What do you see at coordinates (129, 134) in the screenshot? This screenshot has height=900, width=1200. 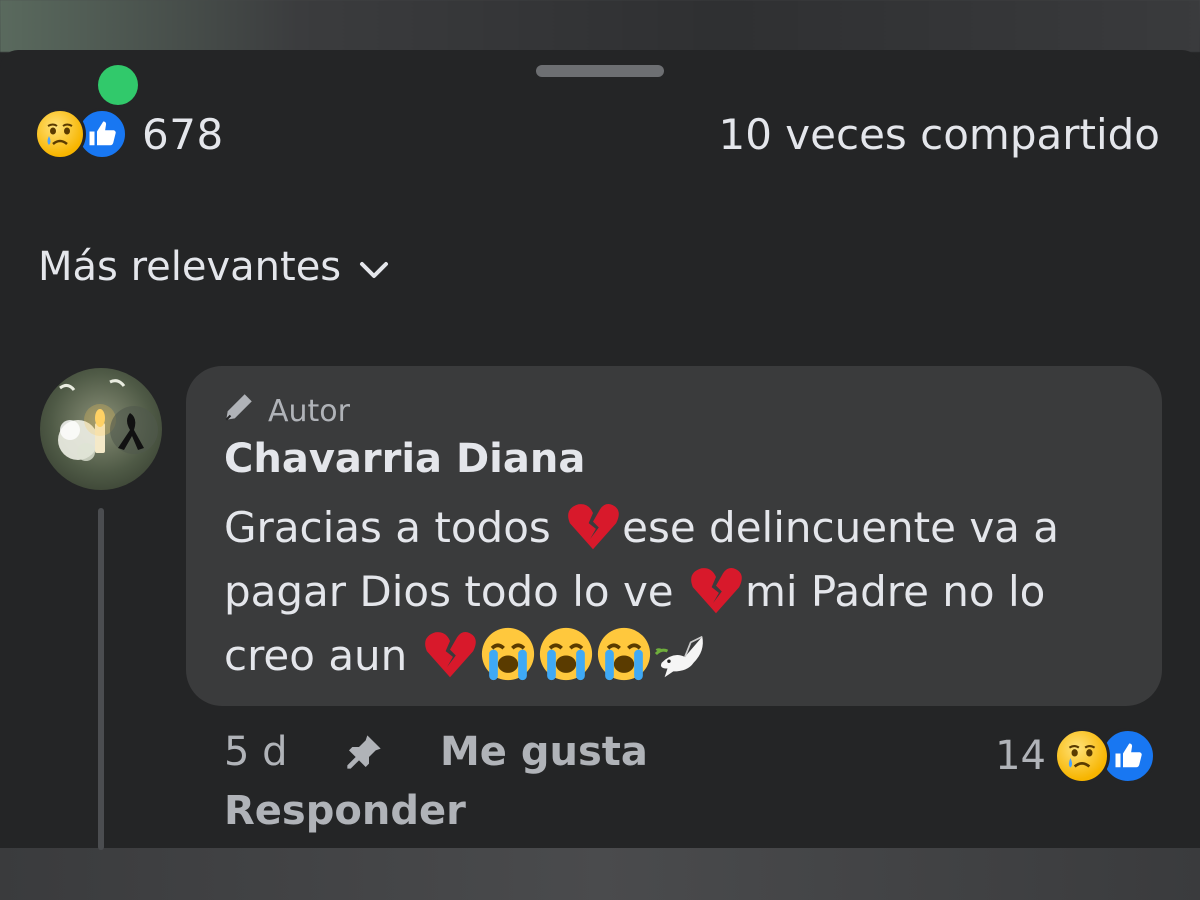 I see `post-reactions: 678` at bounding box center [129, 134].